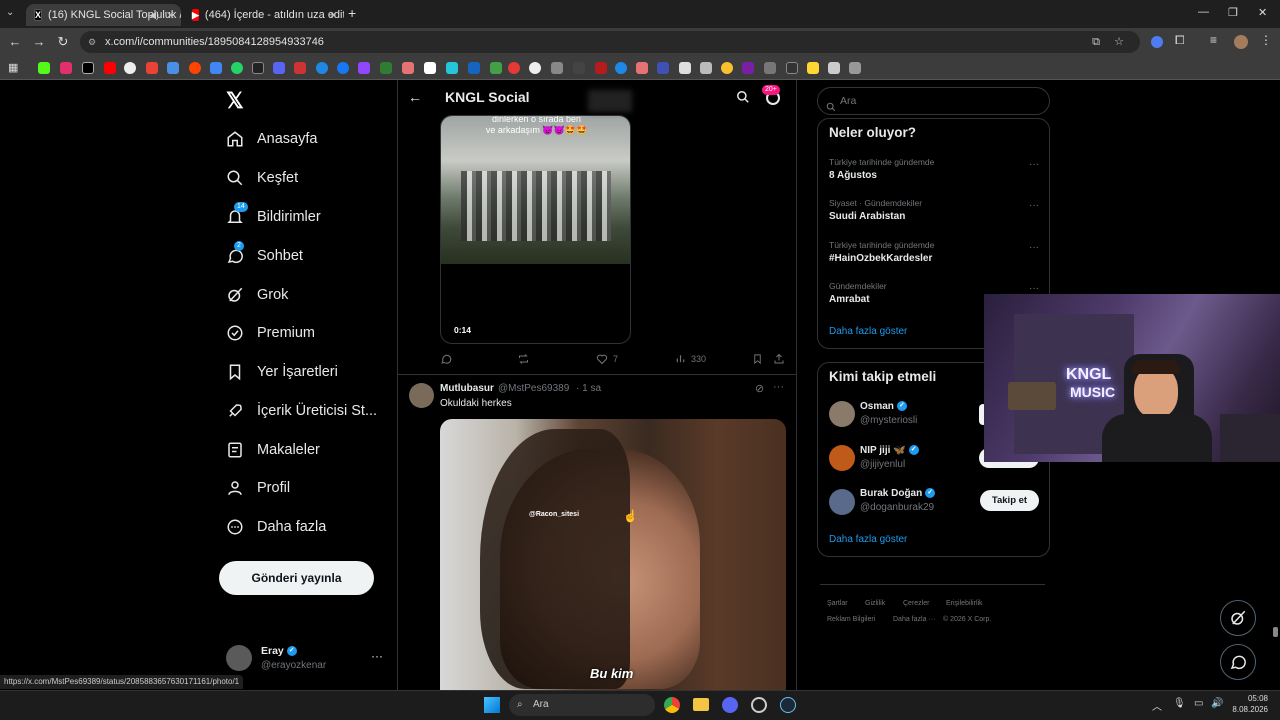 The width and height of the screenshot is (1280, 720). Describe the element at coordinates (92, 42) in the screenshot. I see `site-info-icon: ⚙` at that location.